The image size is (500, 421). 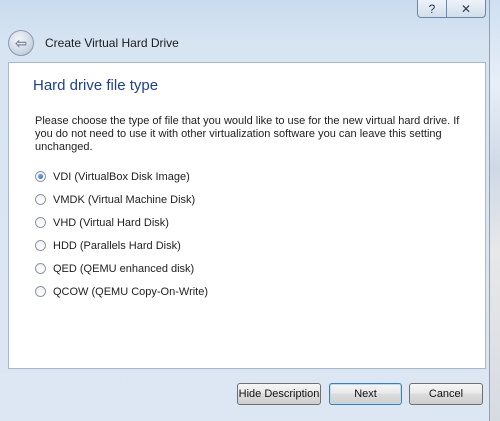 I want to click on option-label: HDD (Parallels Hard Disk), so click(x=117, y=245).